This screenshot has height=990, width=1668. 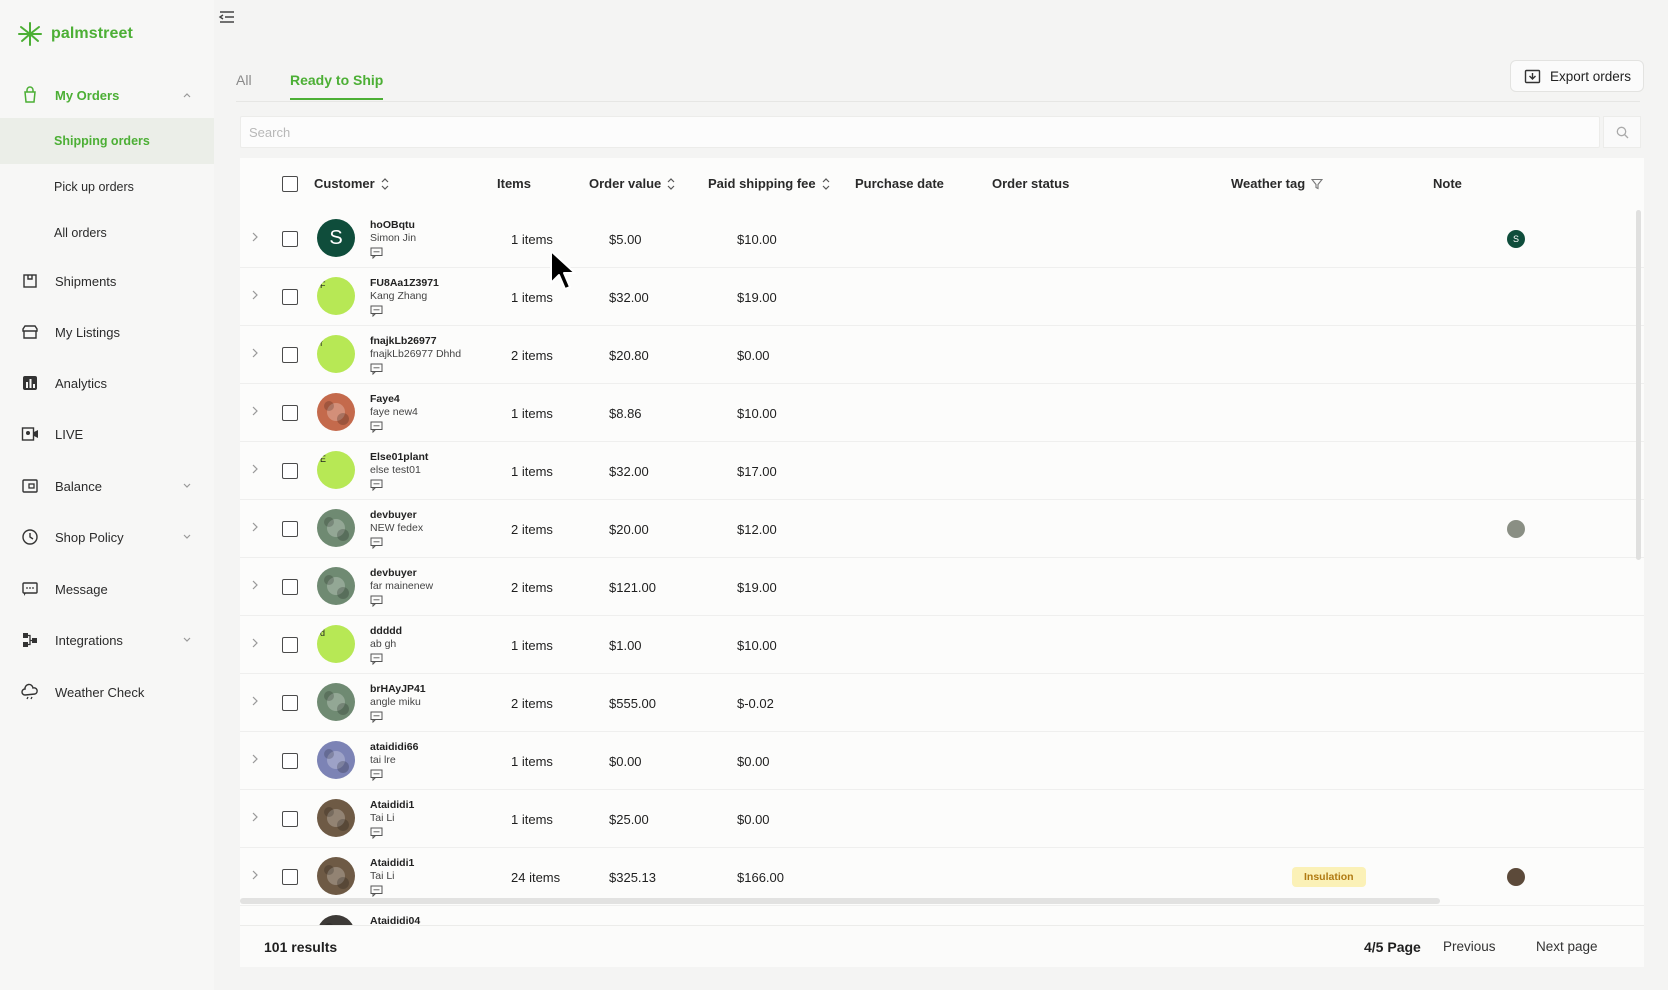 I want to click on nav-shipping-orders: Shipping orders, so click(x=107, y=141).